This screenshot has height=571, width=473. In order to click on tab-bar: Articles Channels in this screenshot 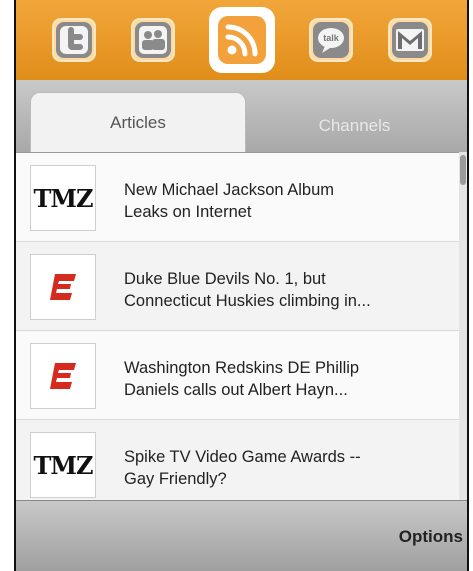, I will do `click(241, 116)`.